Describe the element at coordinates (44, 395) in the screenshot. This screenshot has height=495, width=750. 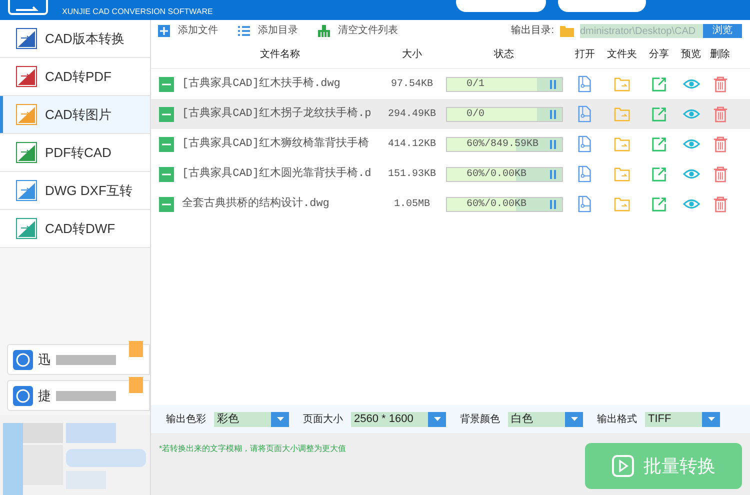
I see `promo-text: 捷` at that location.